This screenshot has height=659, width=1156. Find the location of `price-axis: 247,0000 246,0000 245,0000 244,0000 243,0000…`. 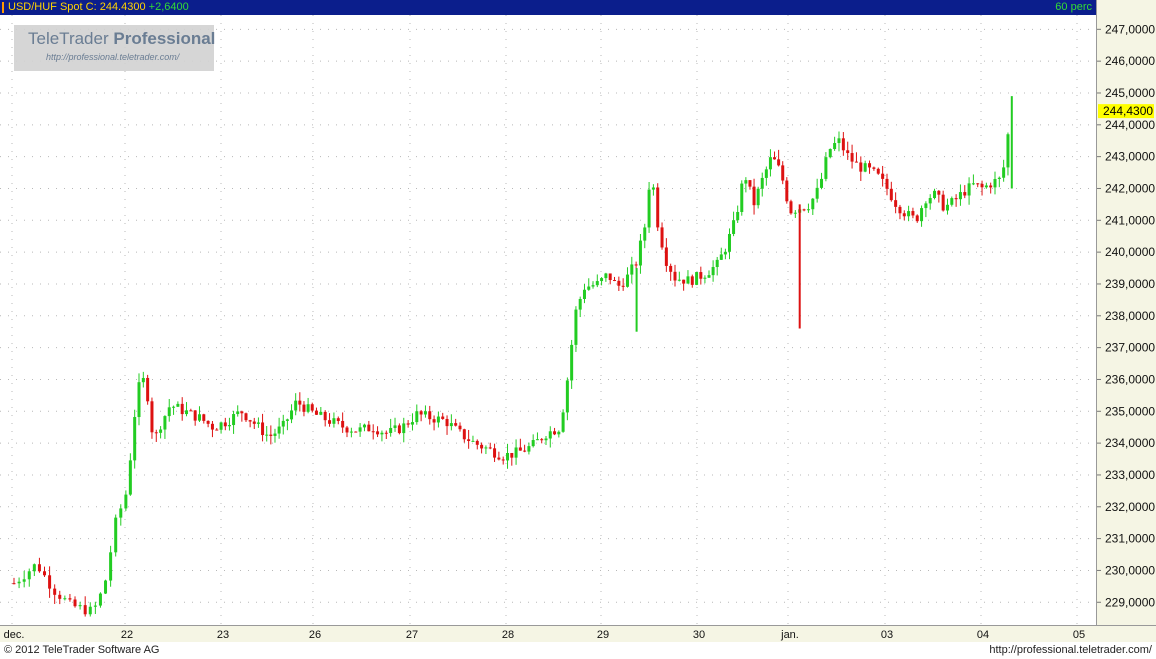

price-axis: 247,0000 246,0000 245,0000 244,0000 243,0000… is located at coordinates (1126, 312).